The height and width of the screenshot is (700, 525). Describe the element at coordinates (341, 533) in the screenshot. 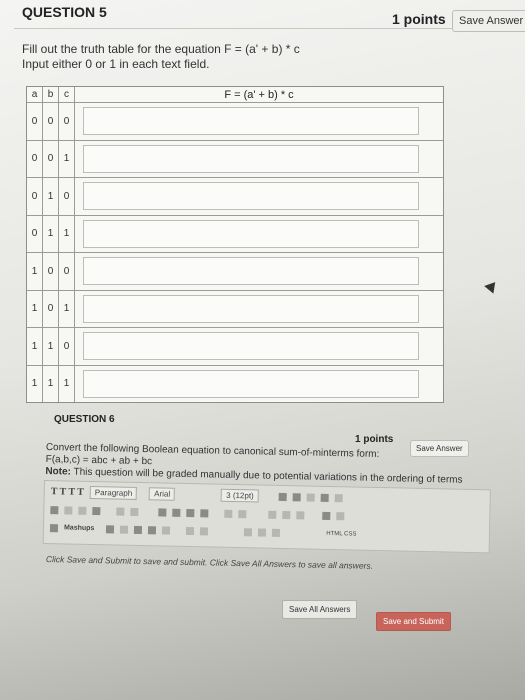

I see `html-css-label: HTML CSS` at that location.